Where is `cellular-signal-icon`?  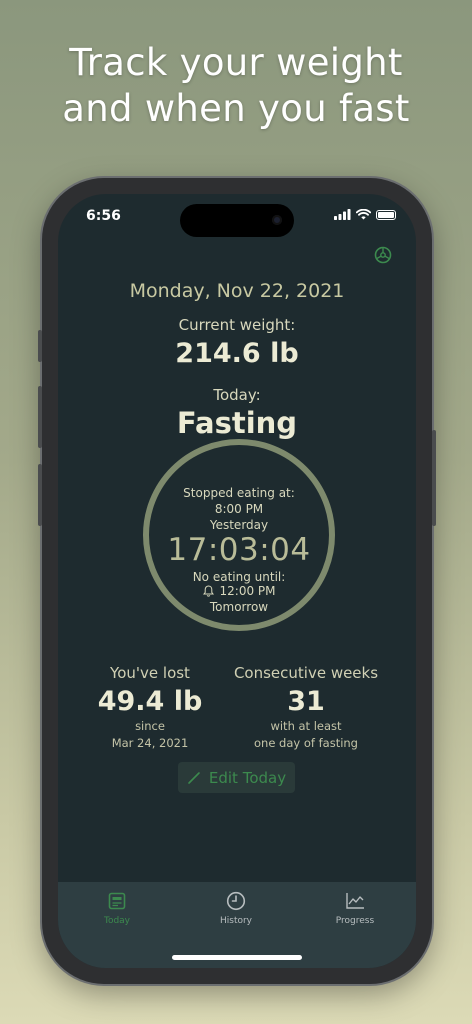
cellular-signal-icon is located at coordinates (342, 214).